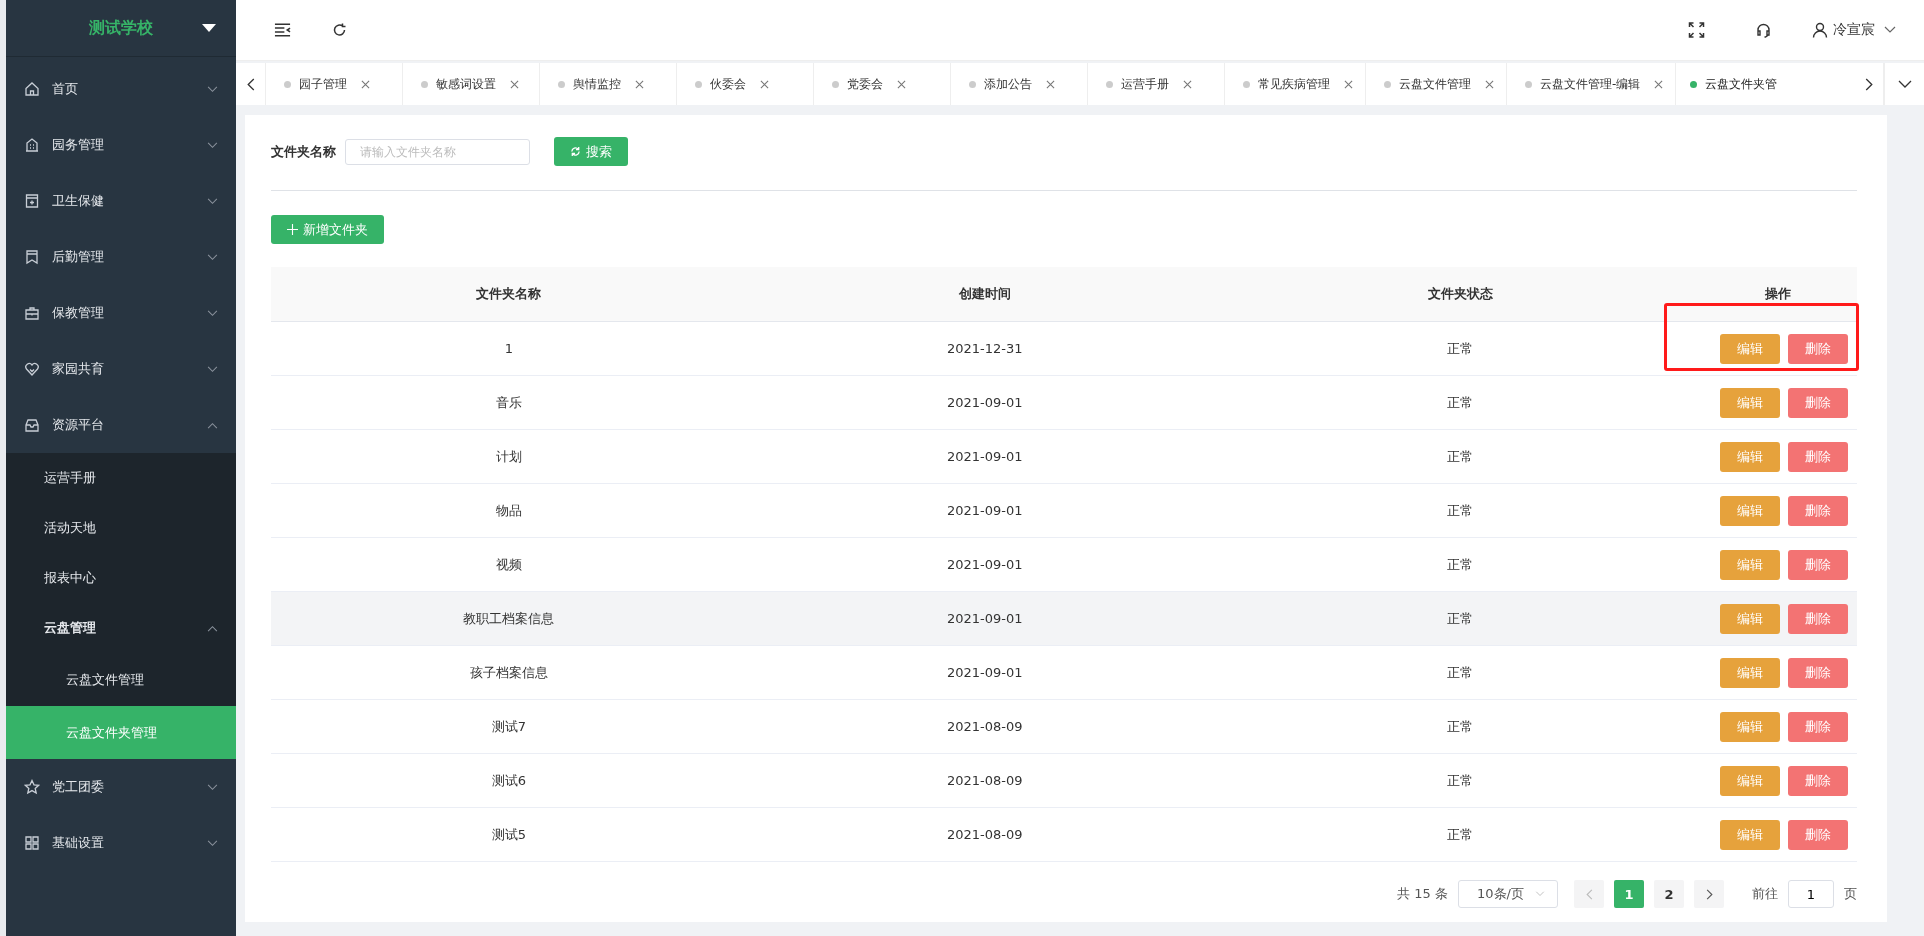 This screenshot has width=1924, height=936. What do you see at coordinates (509, 834) in the screenshot?
I see `table-cell: 测试5` at bounding box center [509, 834].